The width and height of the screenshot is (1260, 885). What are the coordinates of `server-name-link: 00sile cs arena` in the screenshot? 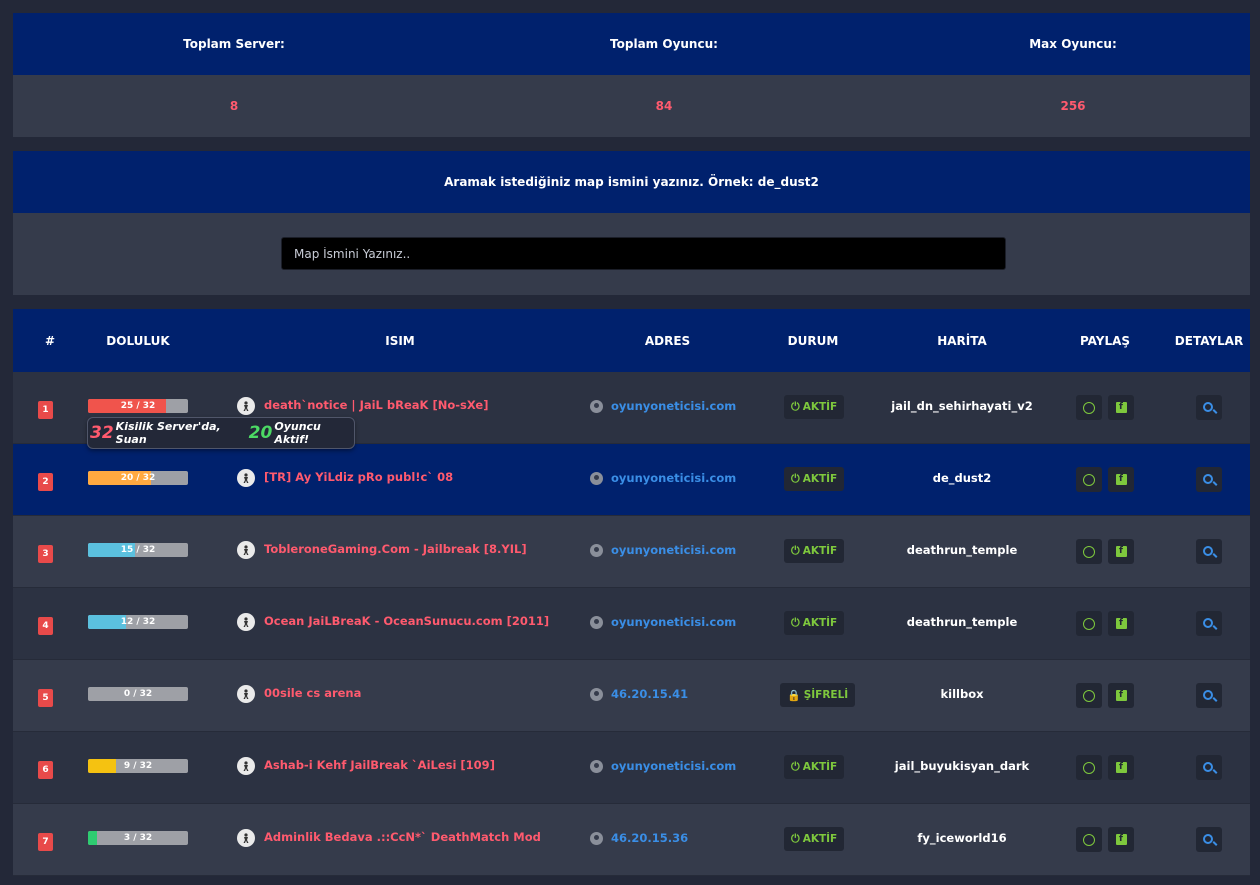 It's located at (312, 693).